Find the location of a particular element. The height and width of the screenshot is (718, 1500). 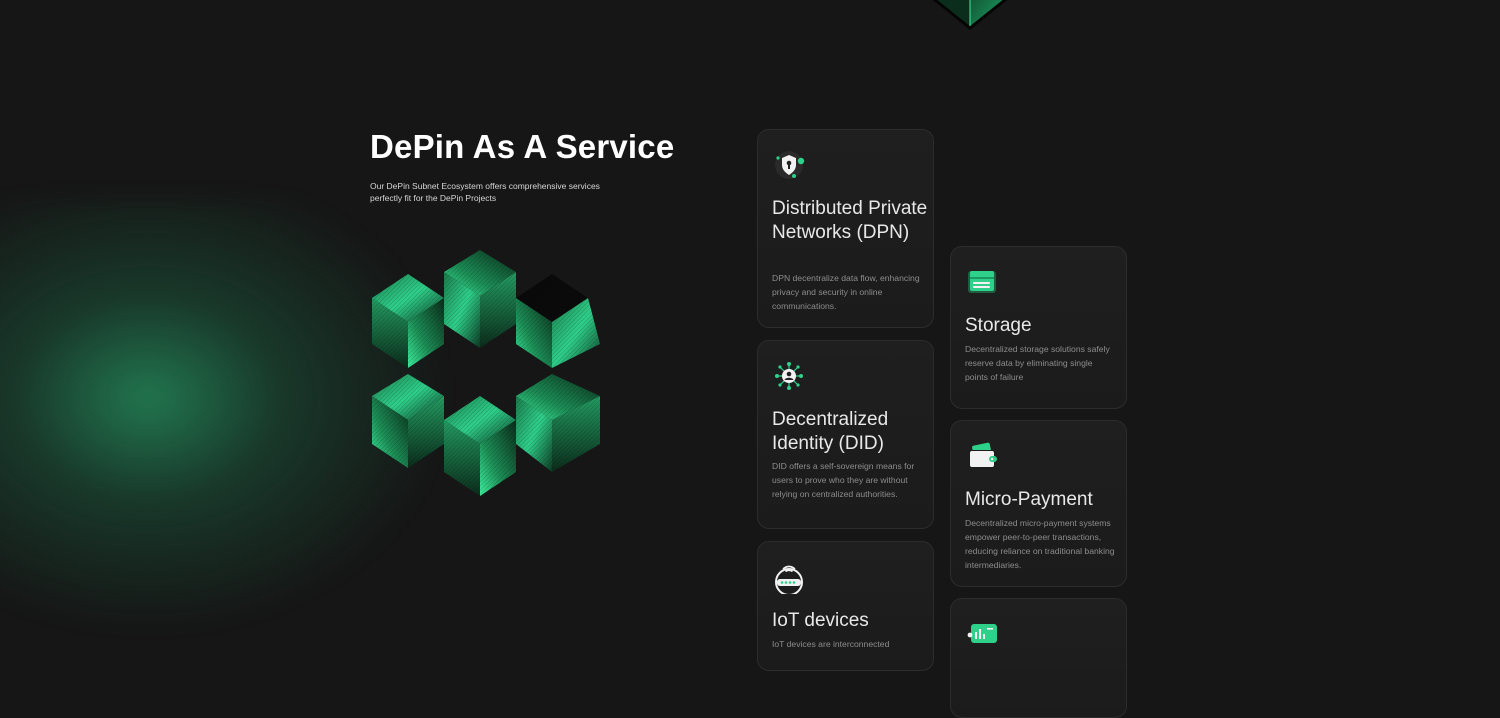

wallet-icon is located at coordinates (983, 455).